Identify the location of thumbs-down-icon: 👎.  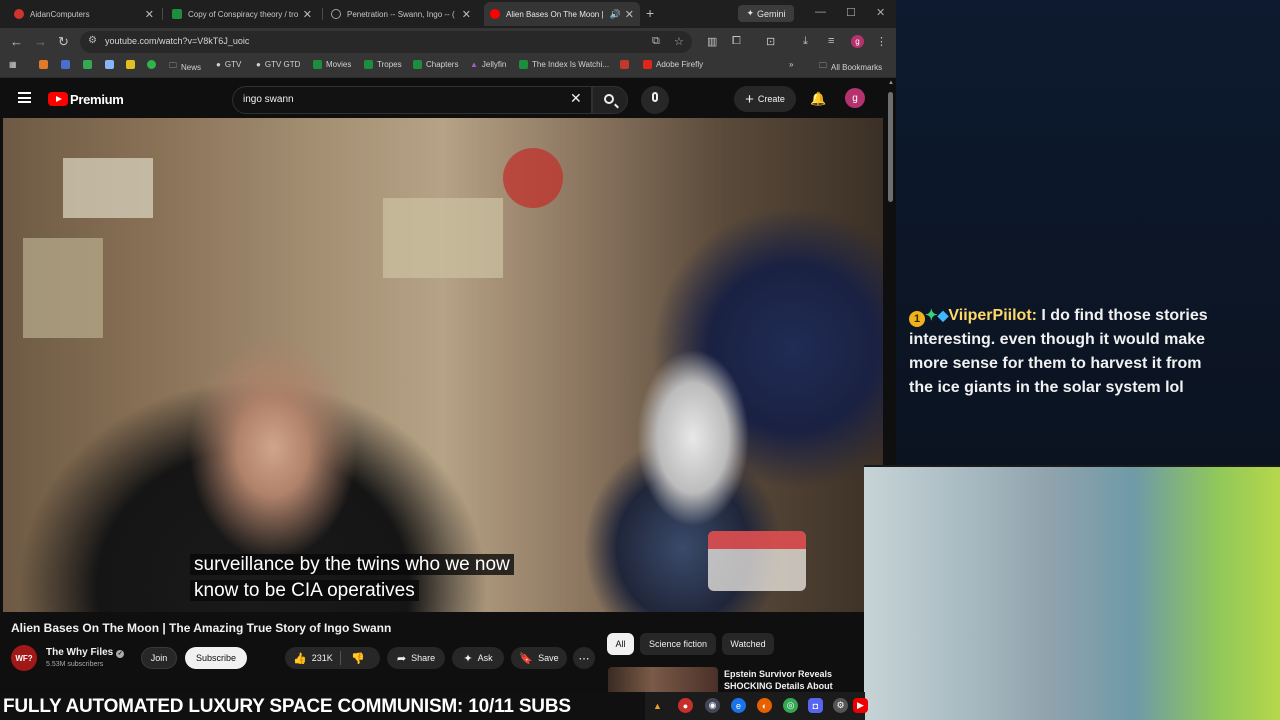
(358, 658).